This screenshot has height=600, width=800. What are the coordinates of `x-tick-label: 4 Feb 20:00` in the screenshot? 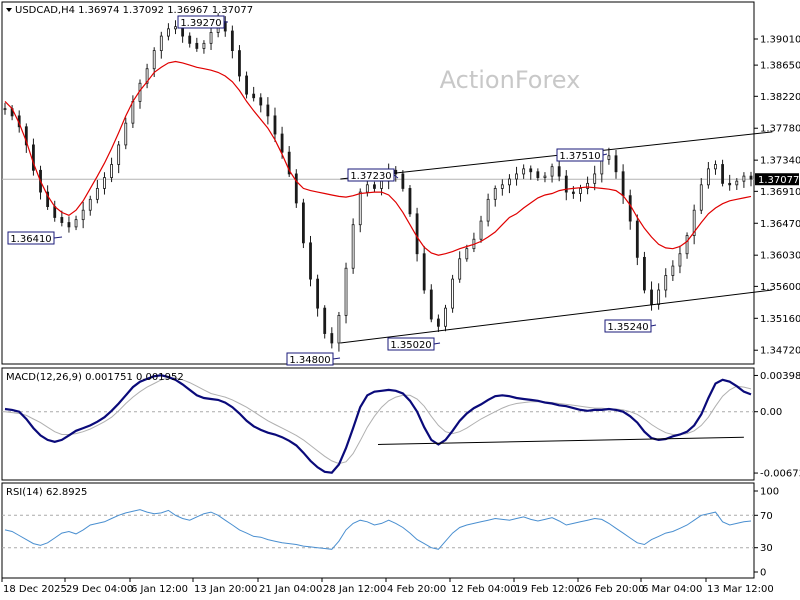 It's located at (416, 589).